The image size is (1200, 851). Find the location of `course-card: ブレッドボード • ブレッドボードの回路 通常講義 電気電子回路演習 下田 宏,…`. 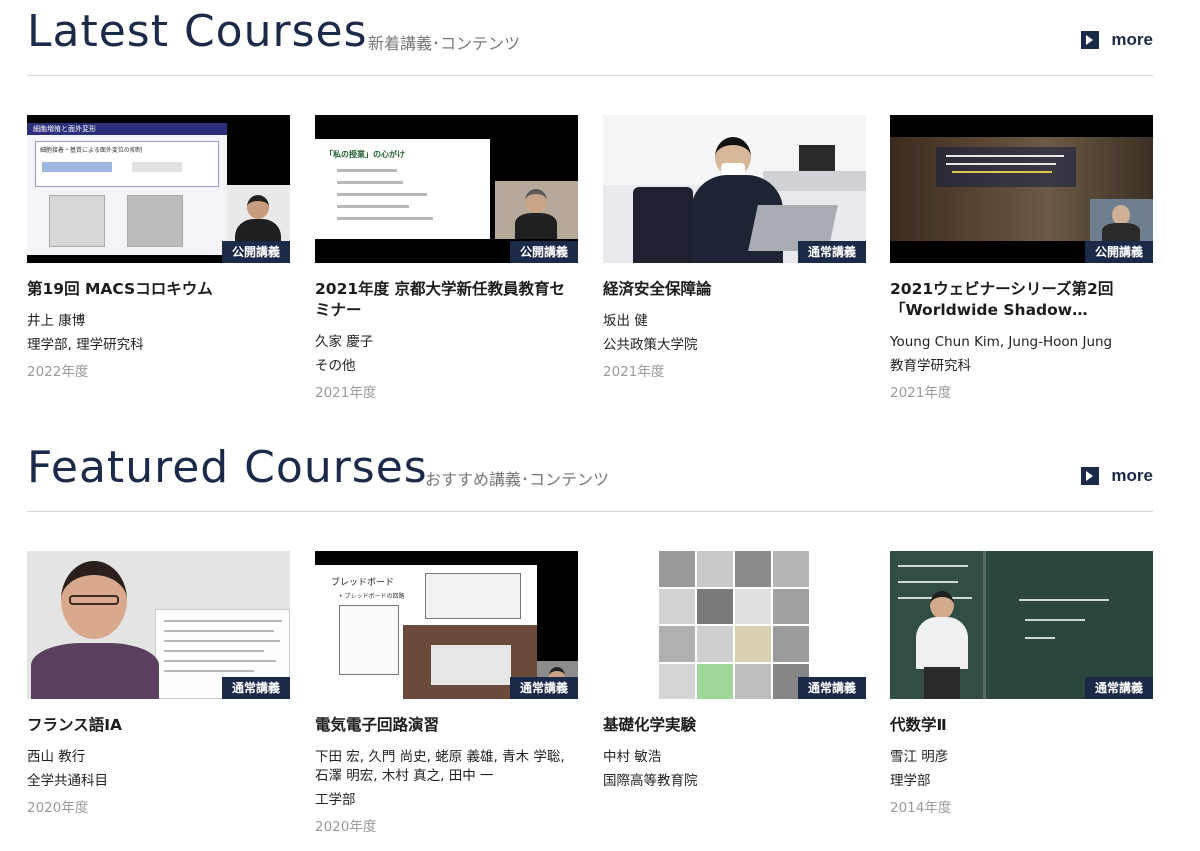

course-card: ブレッドボード • ブレッドボードの回路 通常講義 電気電子回路演習 下田 宏,… is located at coordinates (446, 694).